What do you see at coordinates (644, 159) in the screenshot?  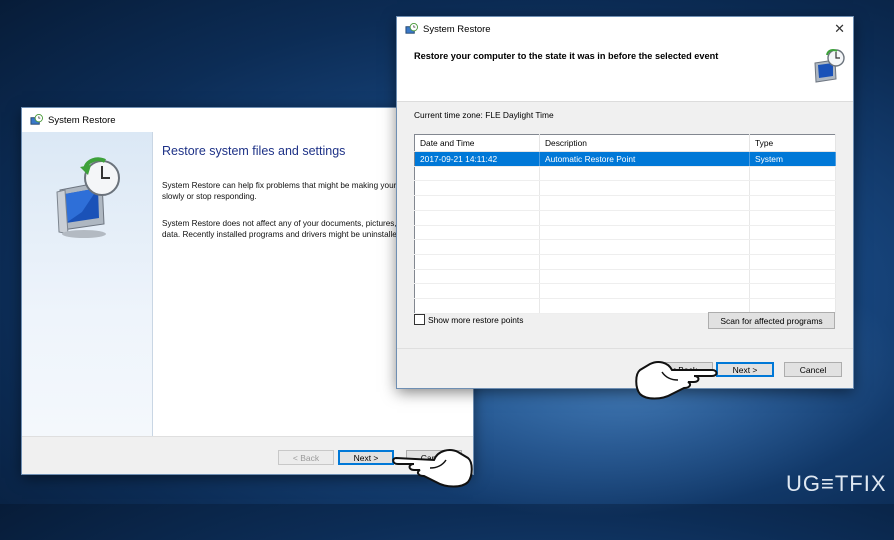 I see `cell-description: Automatic Restore Point` at bounding box center [644, 159].